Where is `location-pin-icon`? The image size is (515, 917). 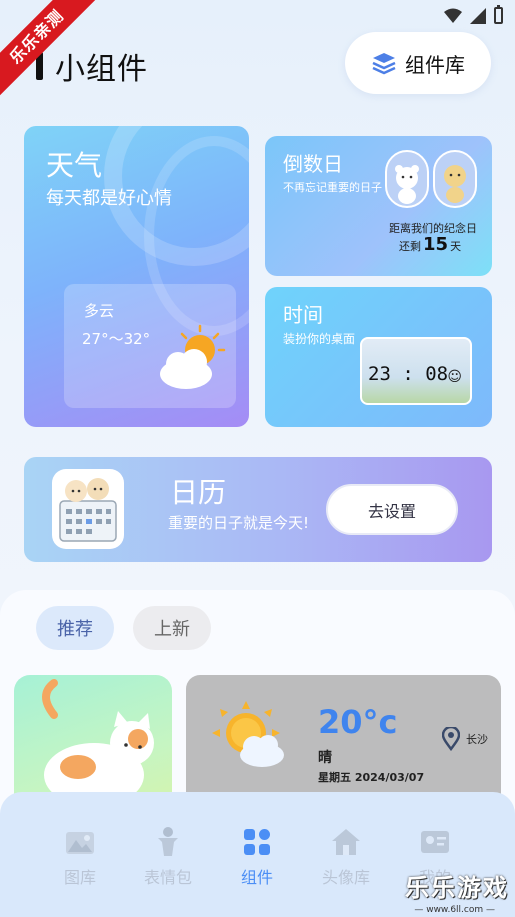
location-pin-icon is located at coordinates (451, 739).